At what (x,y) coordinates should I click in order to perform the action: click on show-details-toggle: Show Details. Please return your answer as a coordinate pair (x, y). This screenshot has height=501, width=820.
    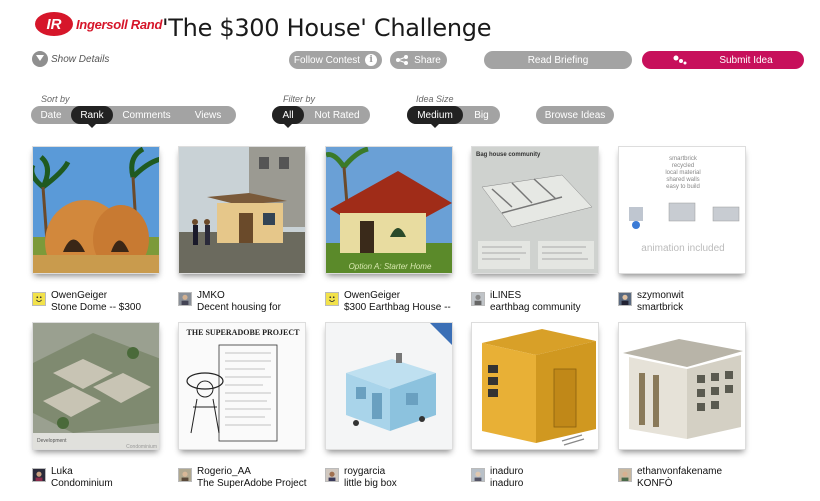
    Looking at the image, I should click on (70, 59).